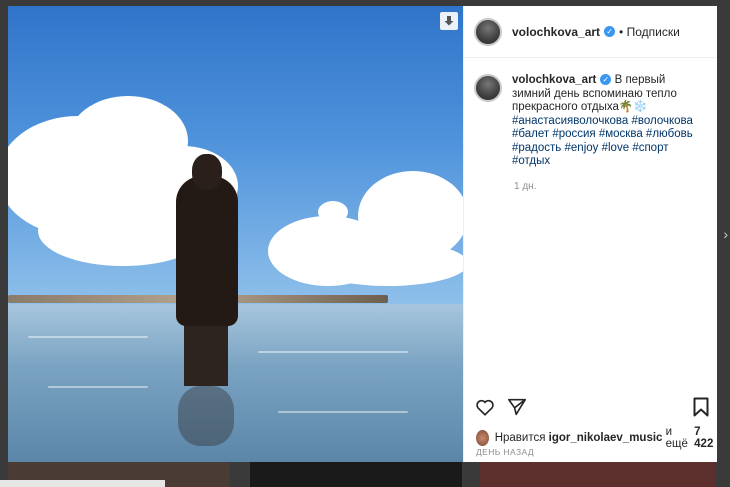 This screenshot has width=730, height=487. What do you see at coordinates (606, 438) in the screenshot?
I see `liked-by-username: igor_nikolaev_music` at bounding box center [606, 438].